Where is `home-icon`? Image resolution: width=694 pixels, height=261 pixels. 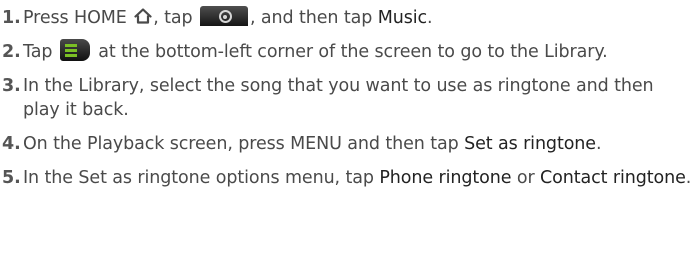 home-icon is located at coordinates (143, 16).